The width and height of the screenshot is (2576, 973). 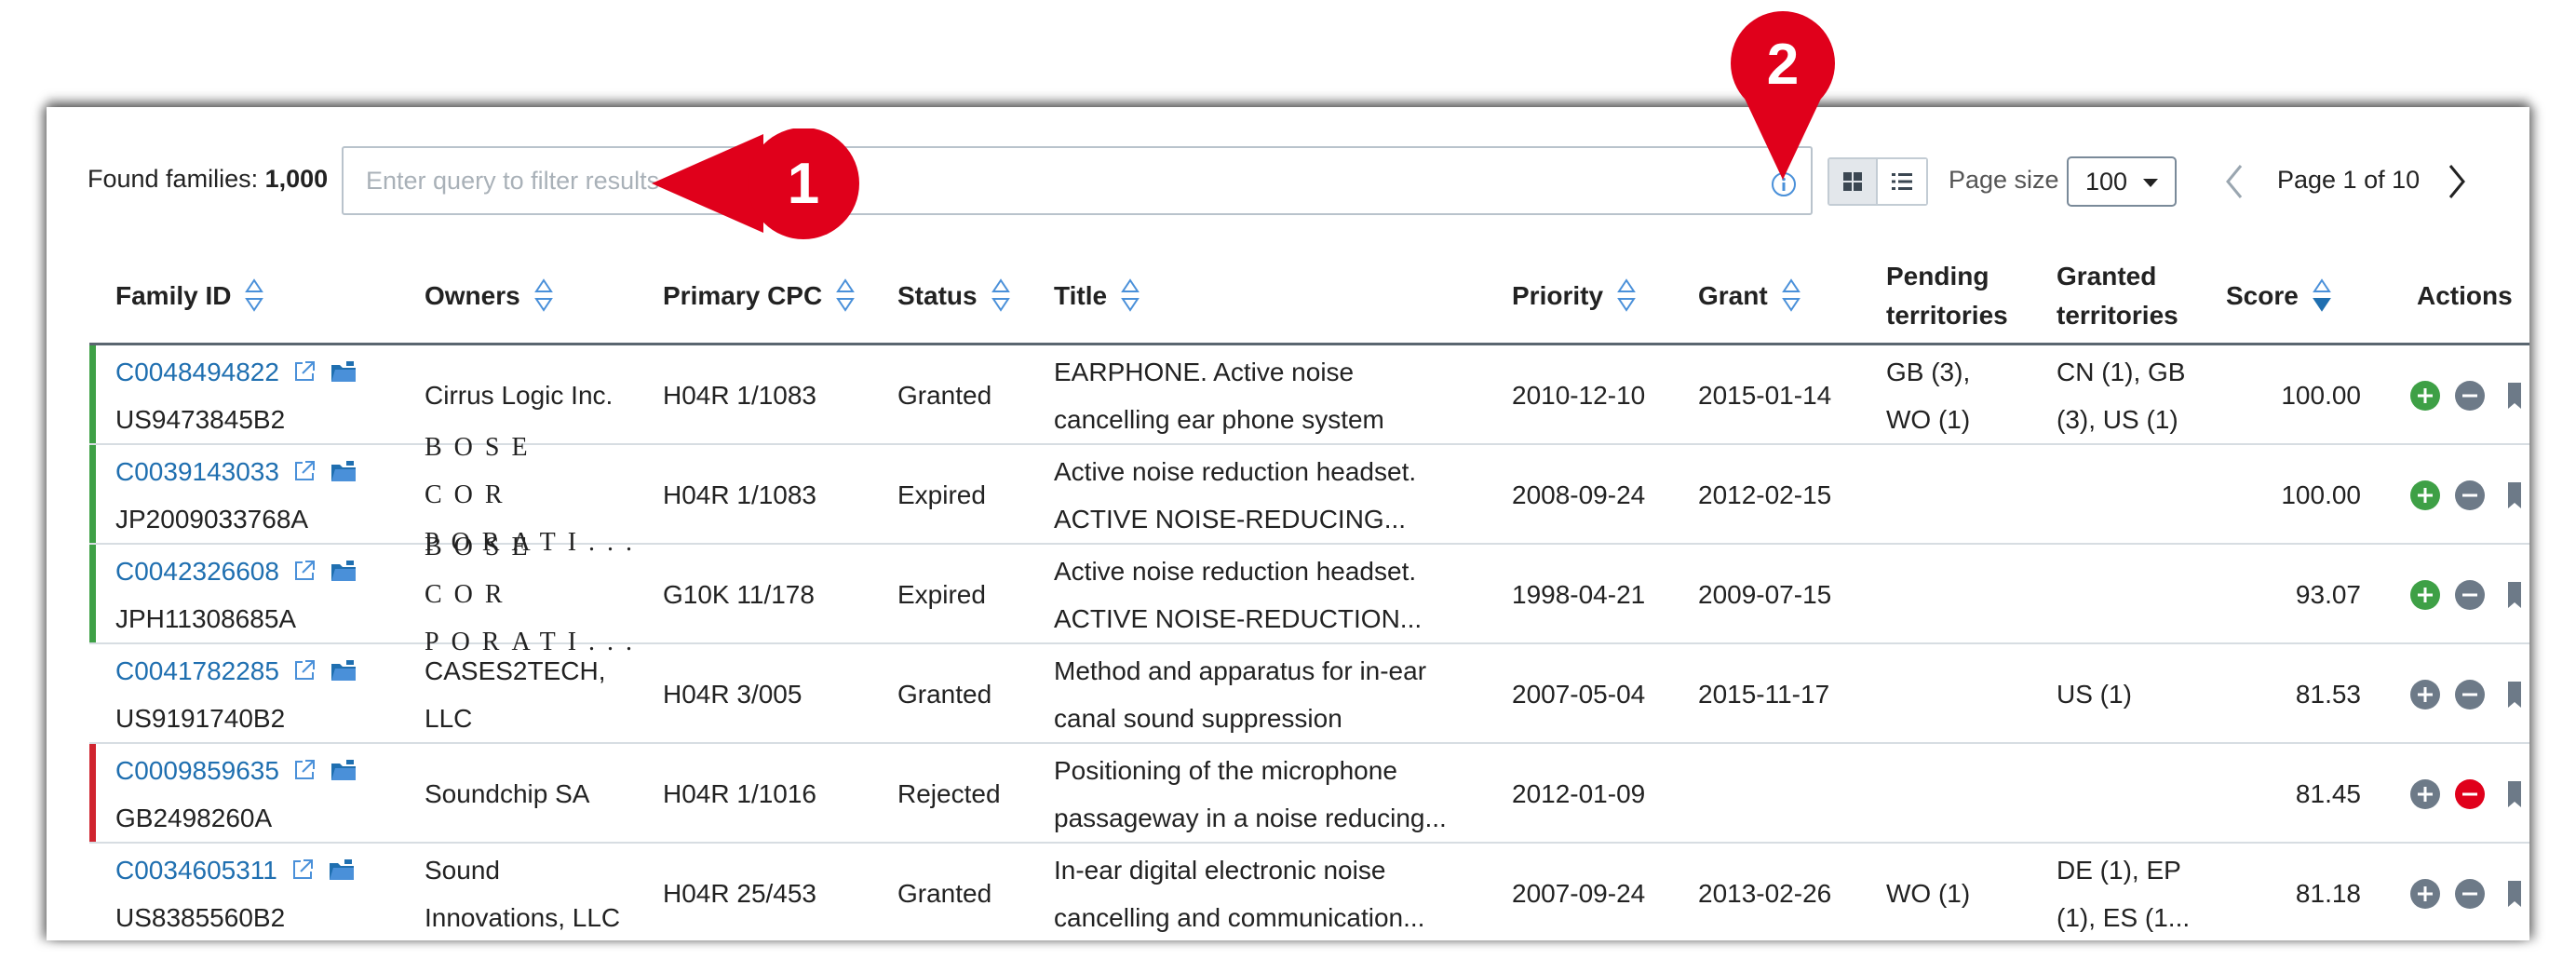 I want to click on pending-territories-cell, so click(x=1965, y=595).